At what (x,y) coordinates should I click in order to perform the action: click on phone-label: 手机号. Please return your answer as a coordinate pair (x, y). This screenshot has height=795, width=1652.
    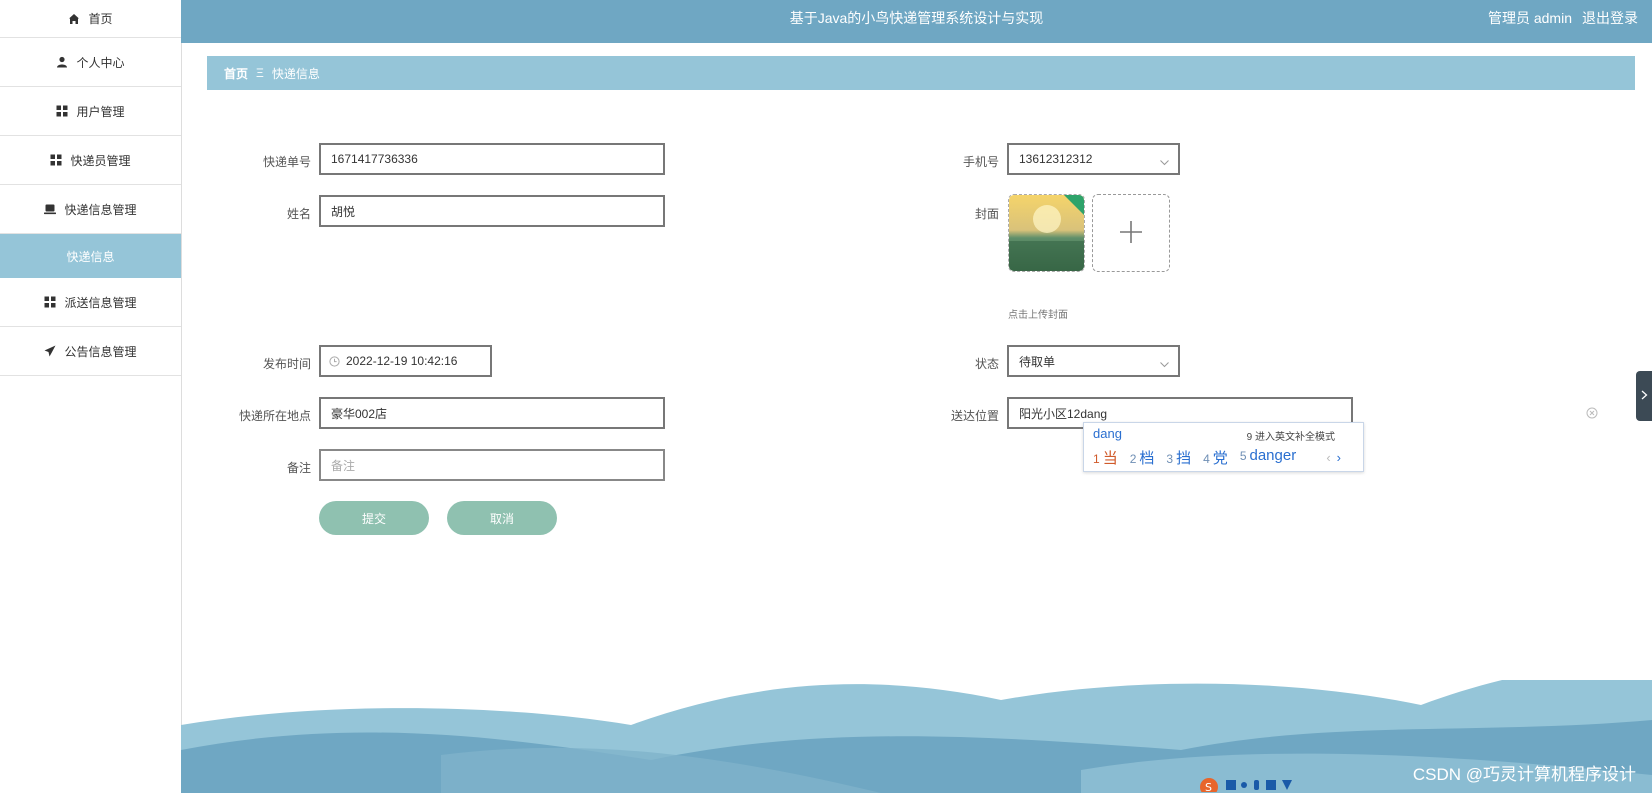
    Looking at the image, I should click on (980, 162).